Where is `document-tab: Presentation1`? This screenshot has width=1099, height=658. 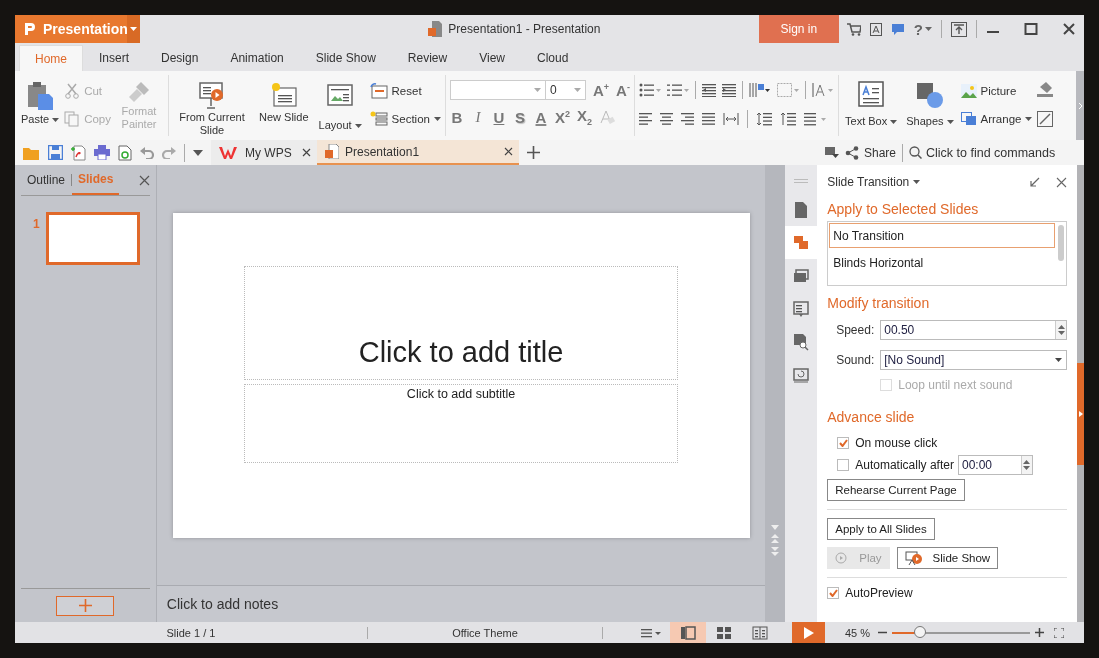 document-tab: Presentation1 is located at coordinates (418, 152).